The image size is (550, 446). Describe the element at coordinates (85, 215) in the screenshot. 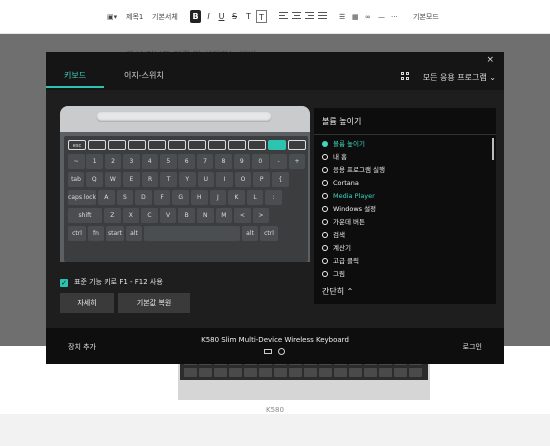

I see `keyboard-key: shift` at that location.